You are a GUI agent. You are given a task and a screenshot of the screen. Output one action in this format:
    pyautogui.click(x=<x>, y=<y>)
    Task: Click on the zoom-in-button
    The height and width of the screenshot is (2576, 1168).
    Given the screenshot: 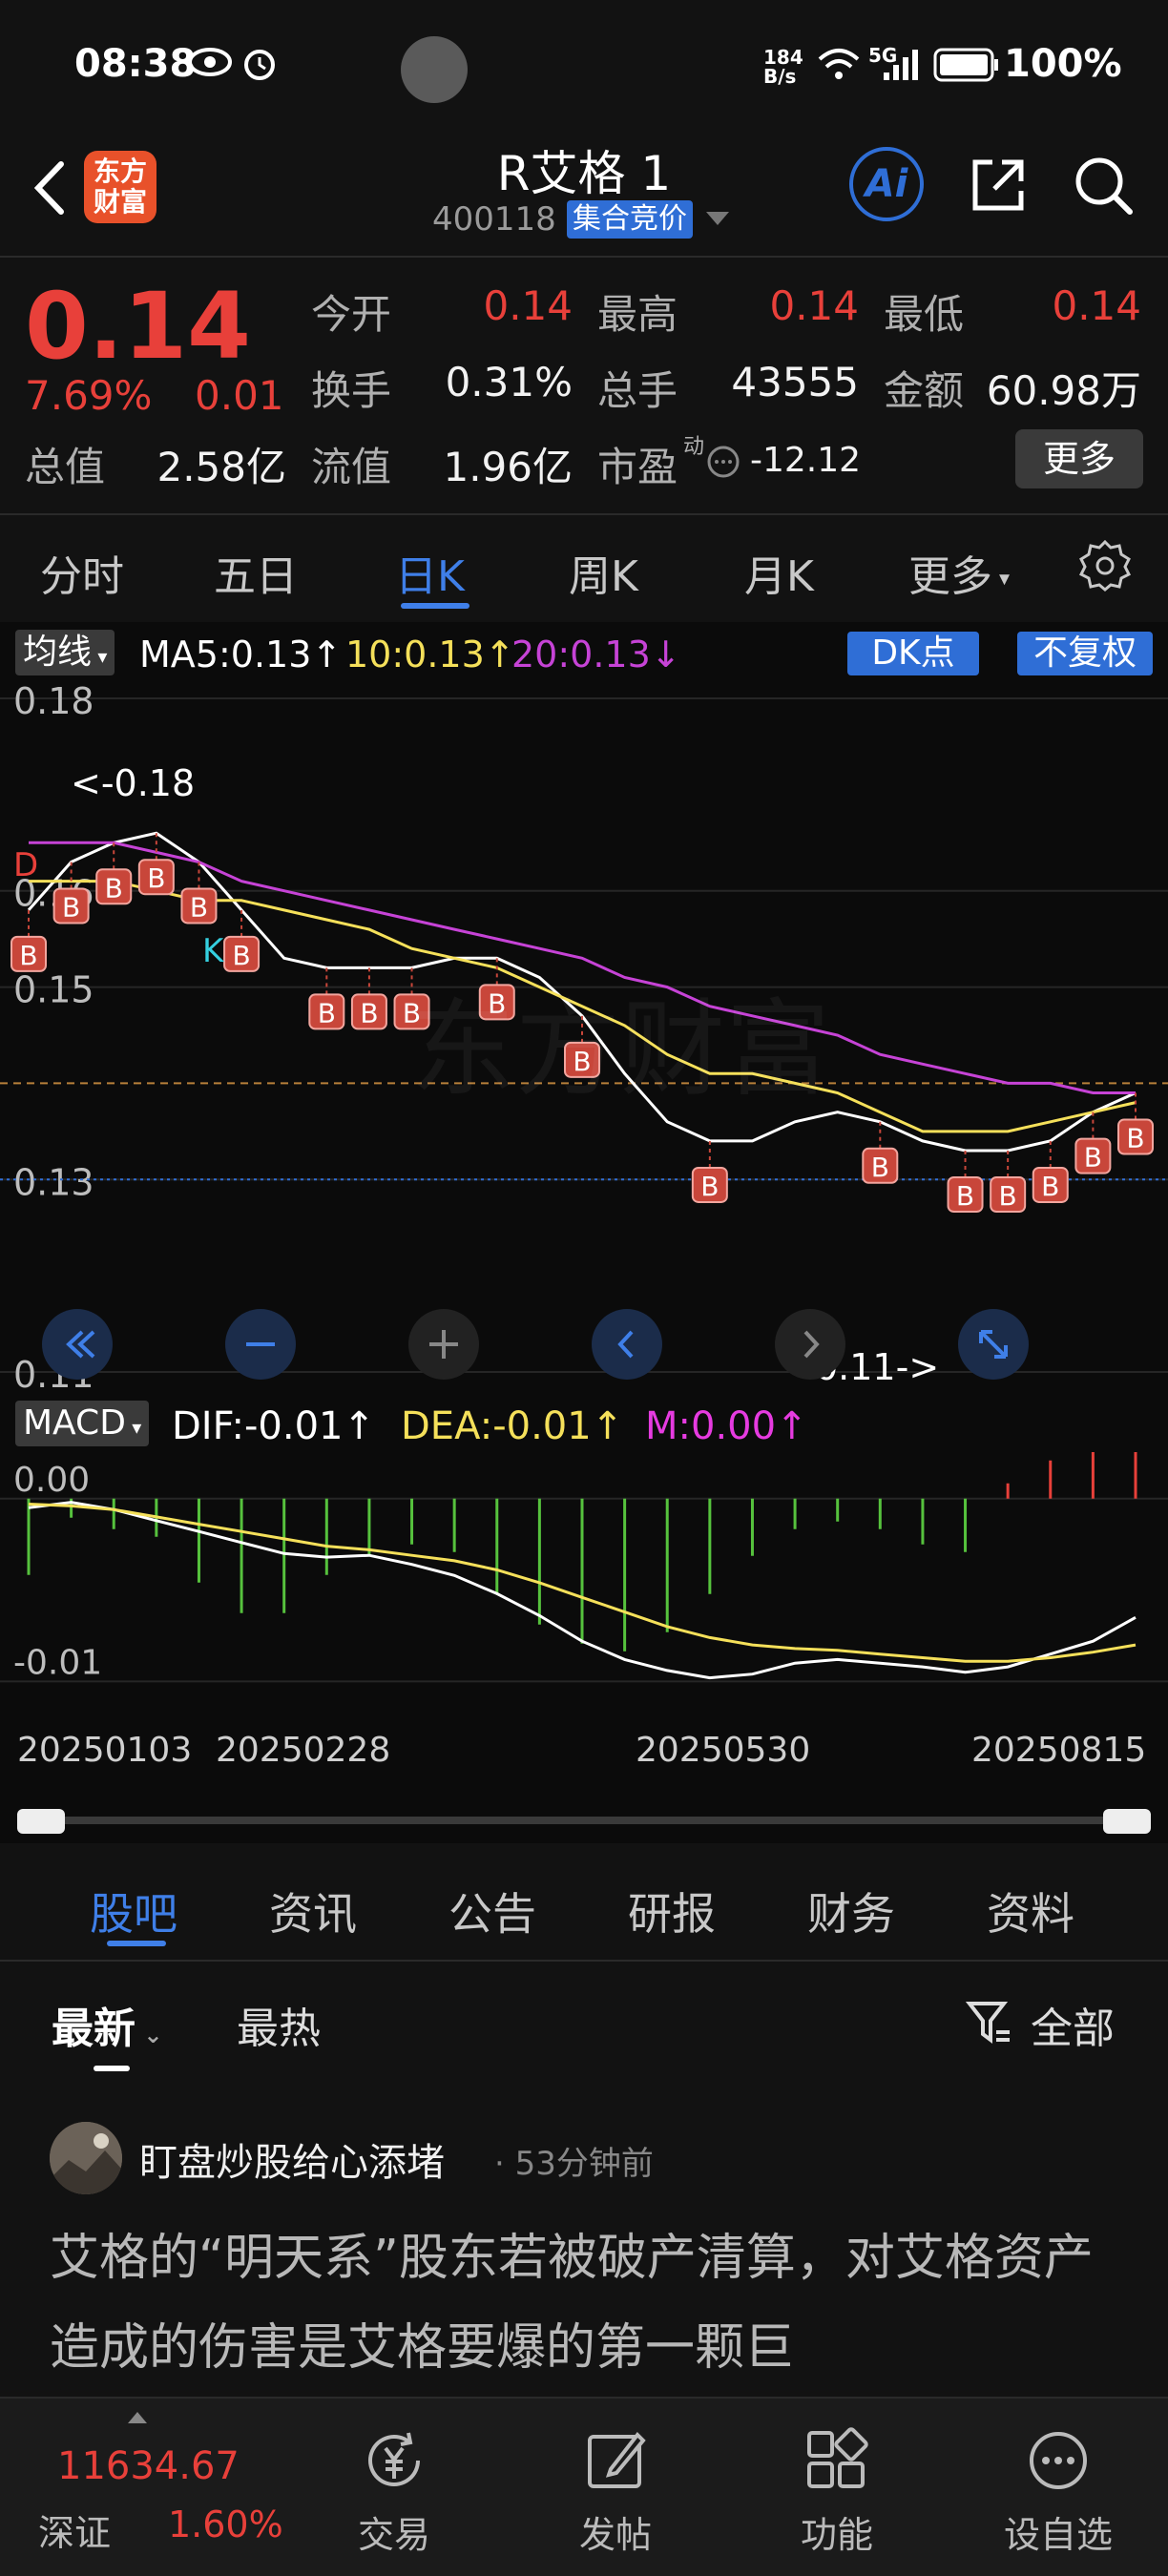 What is the action you would take?
    pyautogui.click(x=443, y=1344)
    